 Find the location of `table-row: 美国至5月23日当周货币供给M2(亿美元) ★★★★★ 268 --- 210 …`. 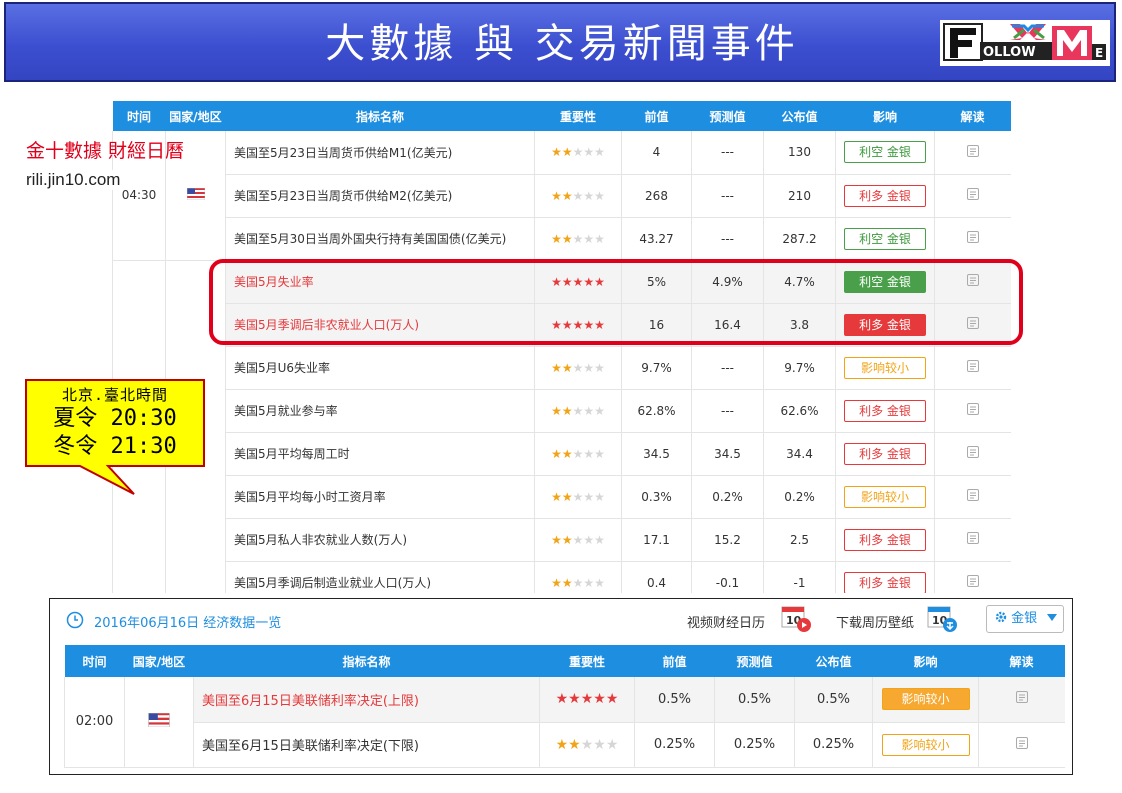

table-row: 美国至5月23日当周货币供给M2(亿美元) ★★★★★ 268 --- 210 … is located at coordinates (562, 196).